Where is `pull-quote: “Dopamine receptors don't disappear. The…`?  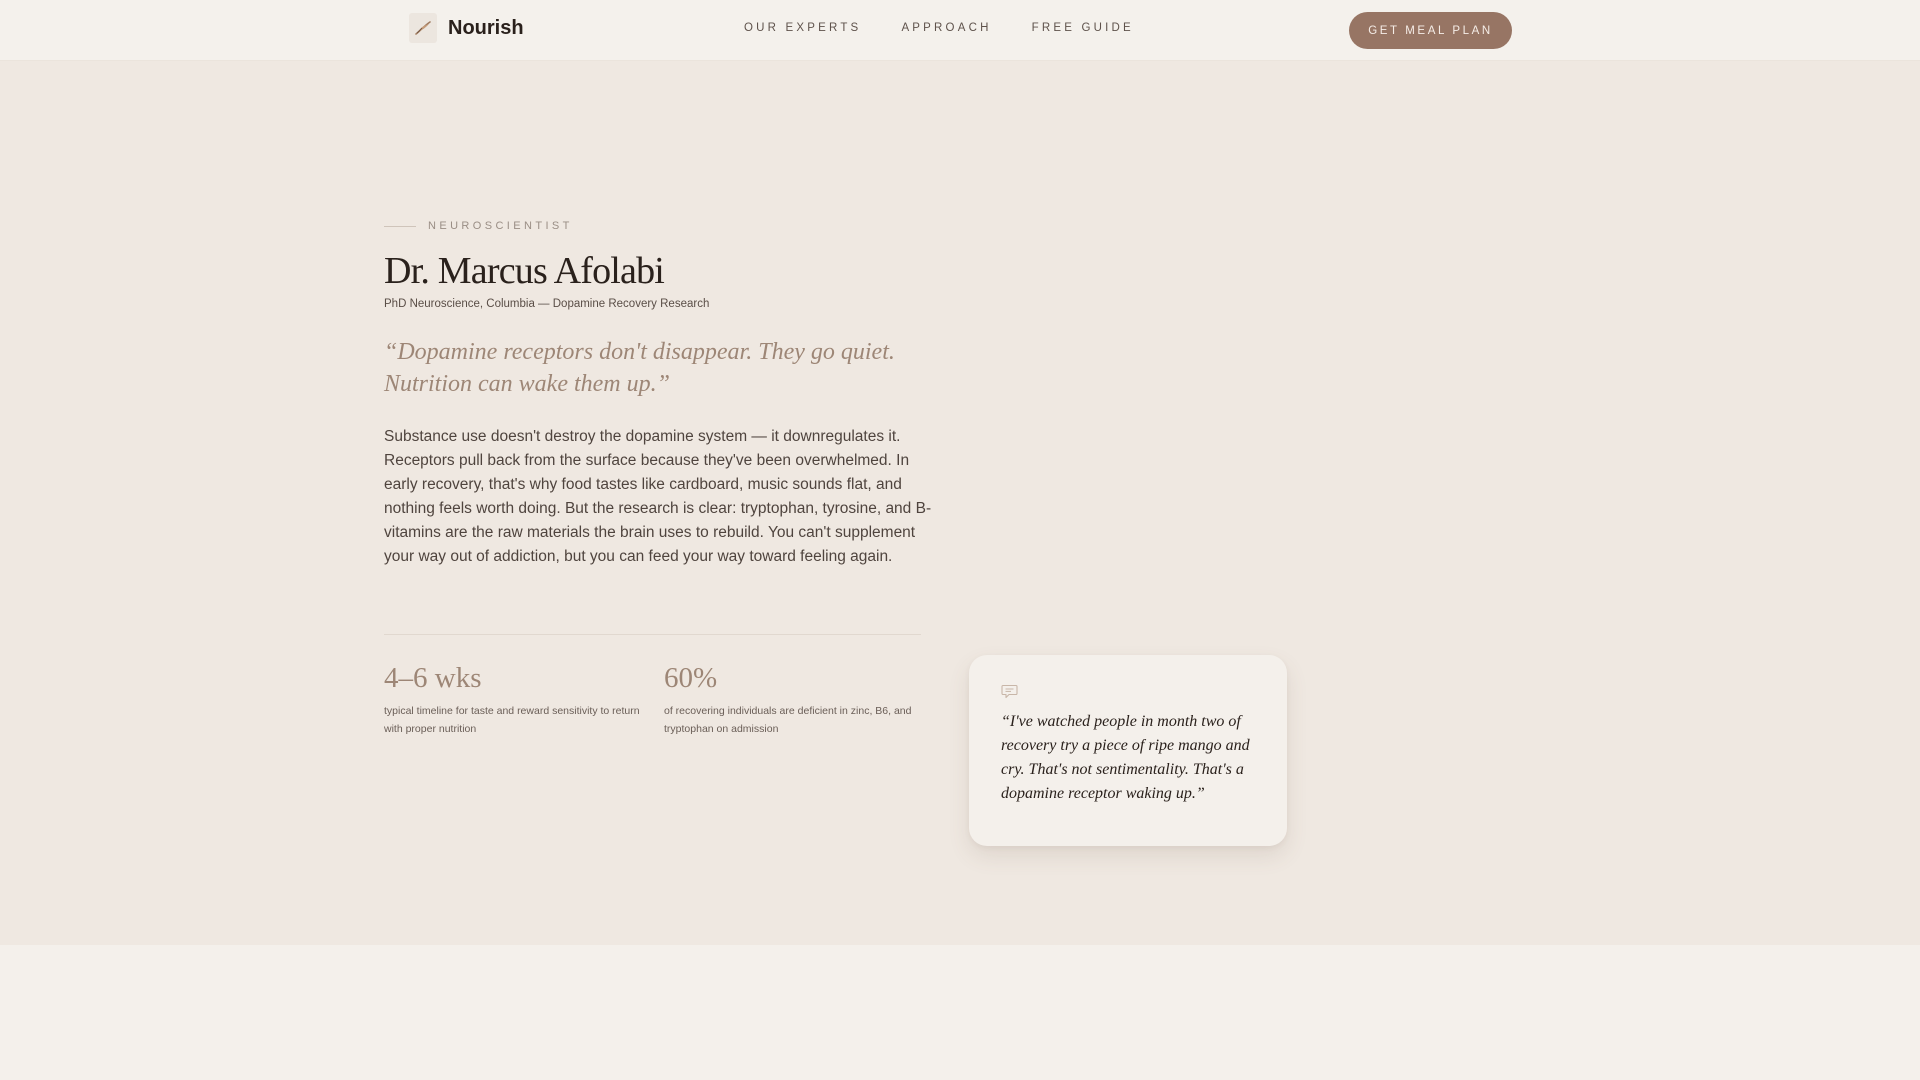
pull-quote: “Dopamine receptors don't disappear. The… is located at coordinates (639, 368).